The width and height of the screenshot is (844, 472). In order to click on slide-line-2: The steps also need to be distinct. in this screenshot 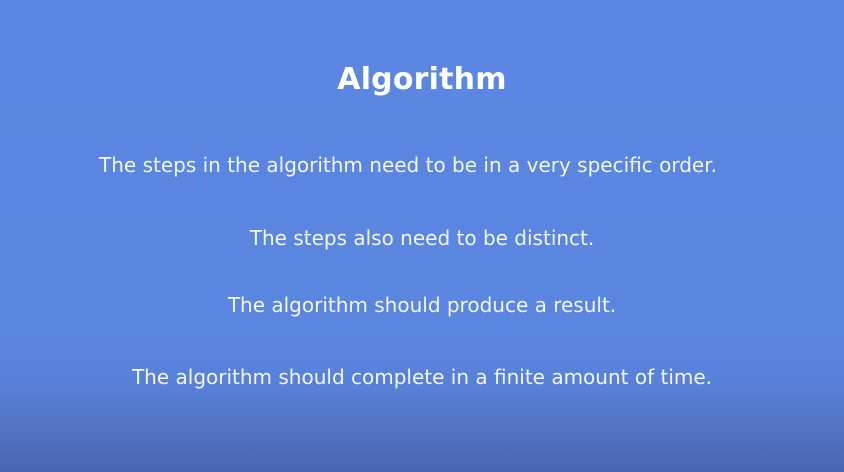, I will do `click(422, 238)`.